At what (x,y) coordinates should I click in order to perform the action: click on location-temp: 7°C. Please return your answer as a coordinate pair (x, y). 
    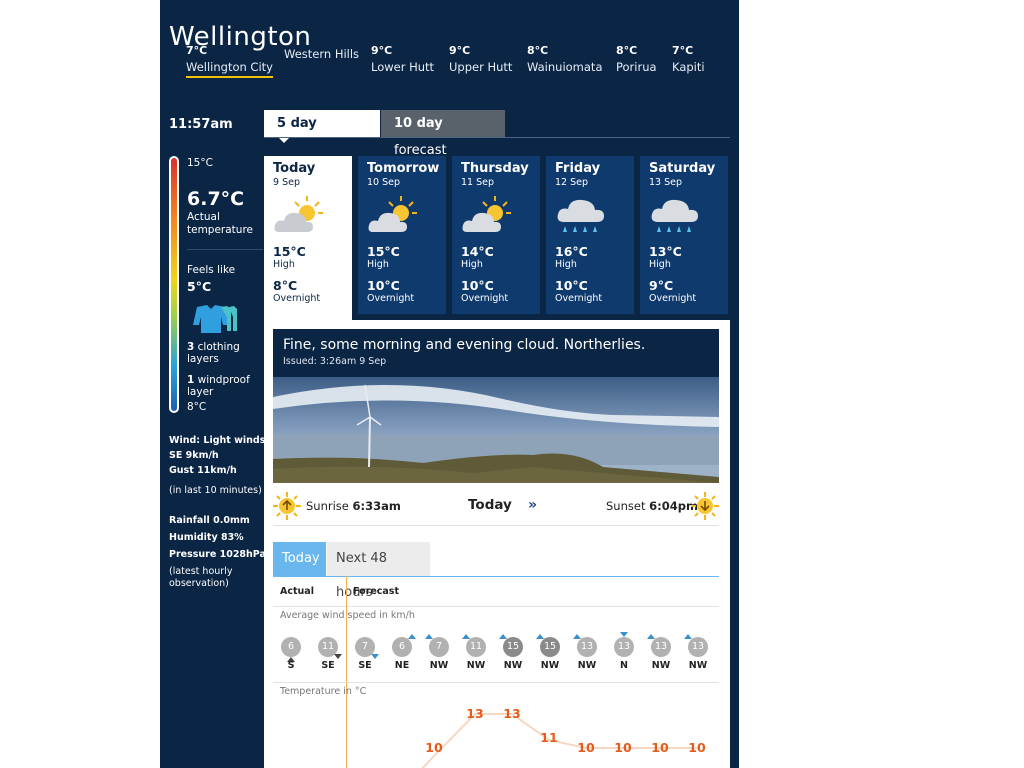
    Looking at the image, I should click on (683, 50).